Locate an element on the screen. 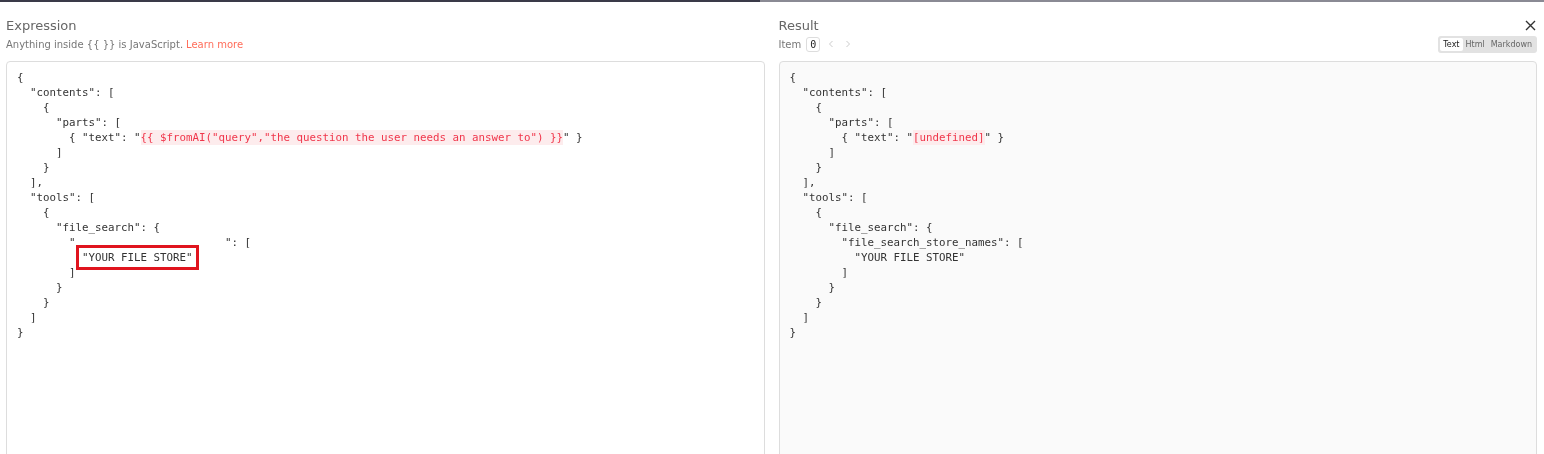 Image resolution: width=1544 pixels, height=454 pixels. format-tab: Text is located at coordinates (1451, 44).